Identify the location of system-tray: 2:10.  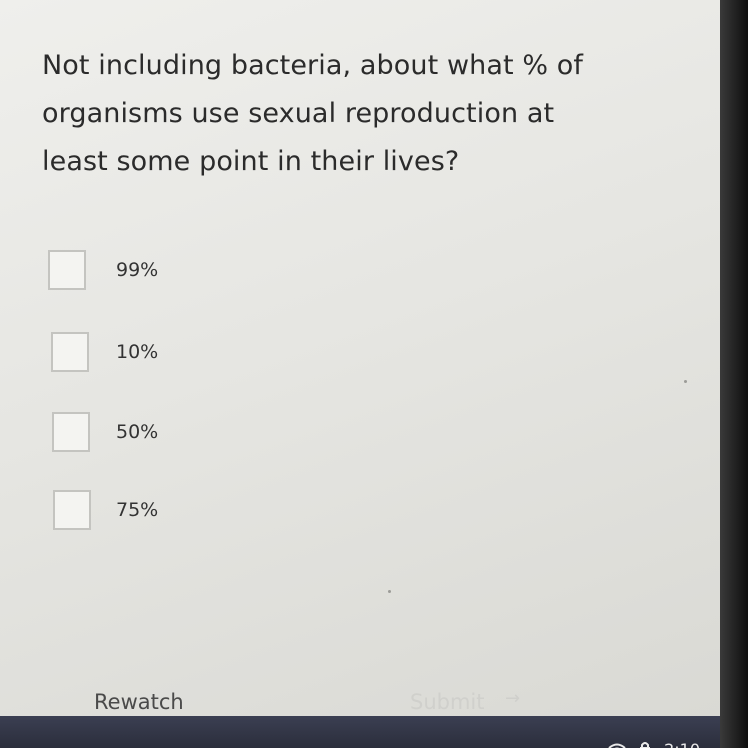
(650, 744).